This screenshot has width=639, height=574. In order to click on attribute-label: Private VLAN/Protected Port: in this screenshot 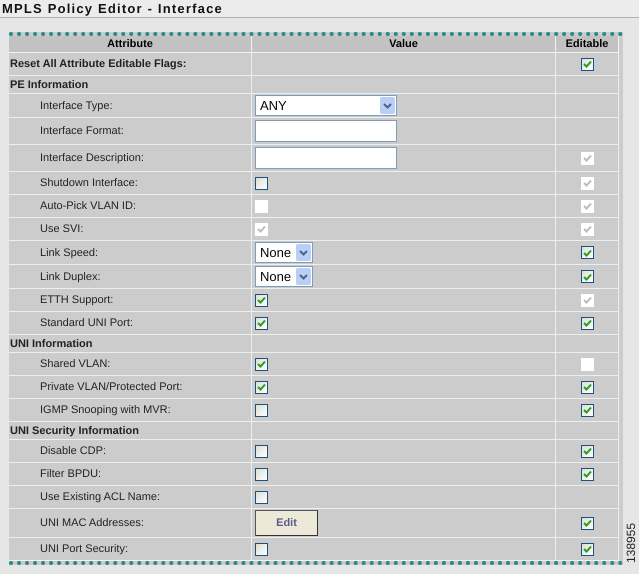, I will do `click(111, 387)`.